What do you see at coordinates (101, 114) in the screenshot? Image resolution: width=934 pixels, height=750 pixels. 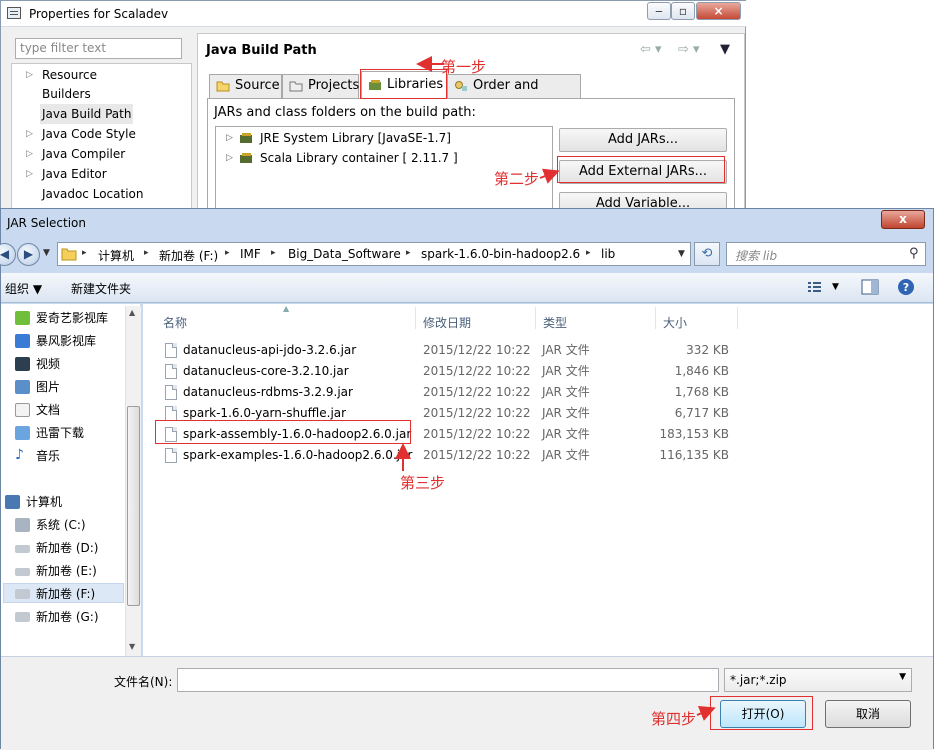 I see `tree-item-java-build-path: Java Build Path` at bounding box center [101, 114].